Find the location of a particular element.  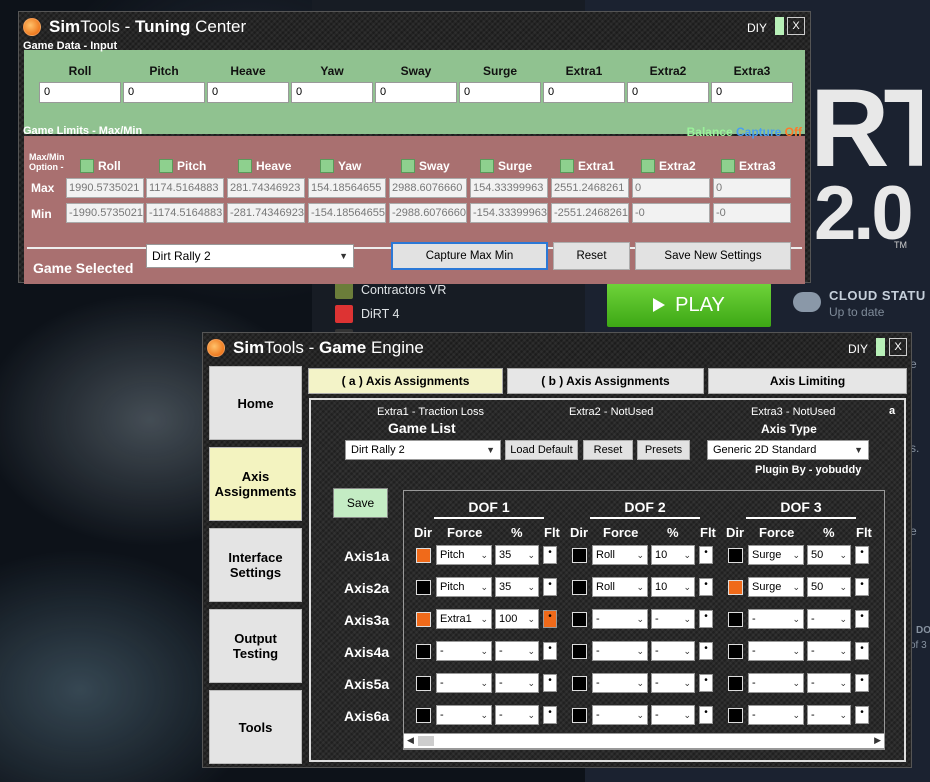

max-surge-field: 154.33399963 is located at coordinates (509, 188).